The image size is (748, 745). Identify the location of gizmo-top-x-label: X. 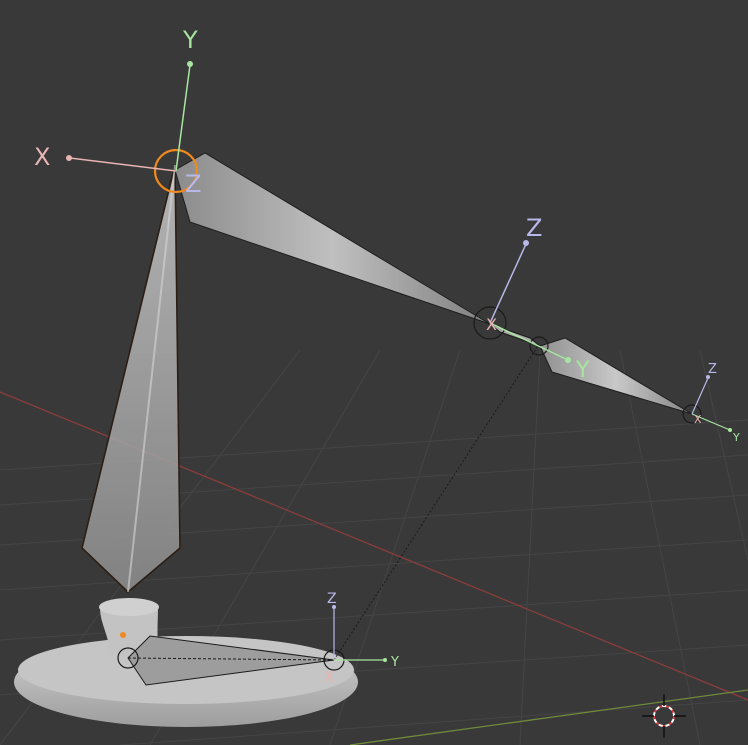
(42, 157).